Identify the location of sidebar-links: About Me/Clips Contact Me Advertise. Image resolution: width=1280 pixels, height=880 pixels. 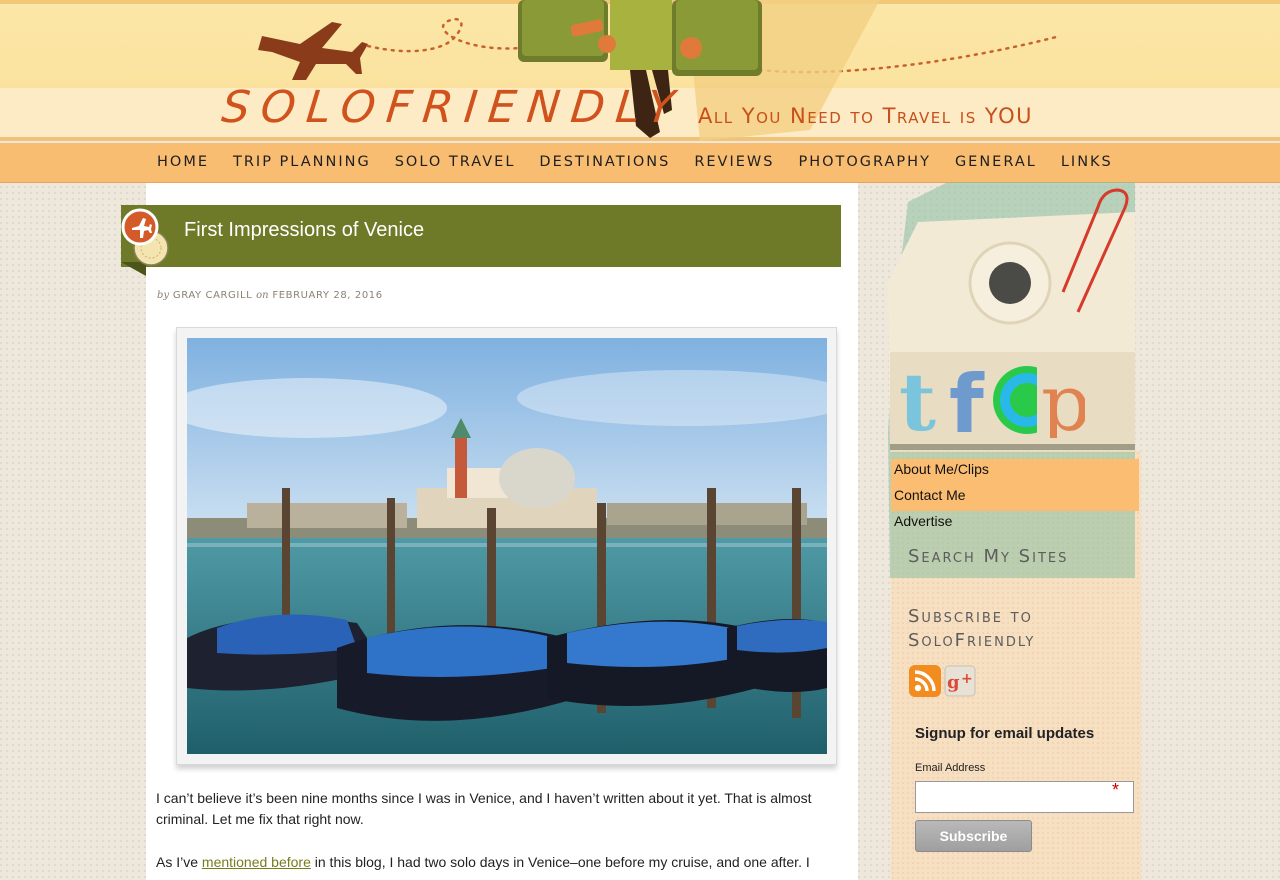
(1015, 498).